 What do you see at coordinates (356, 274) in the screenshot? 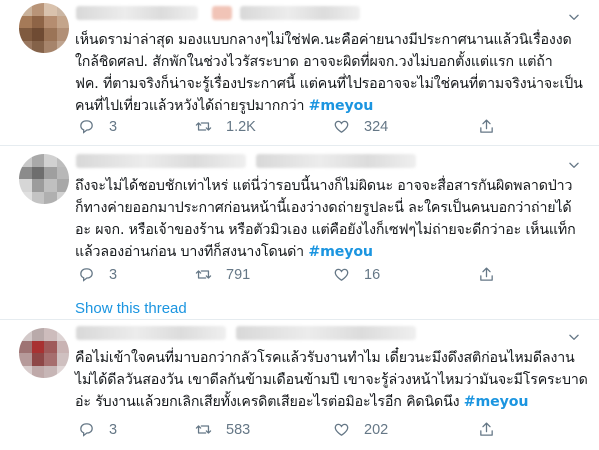
I see `like-button: 16` at bounding box center [356, 274].